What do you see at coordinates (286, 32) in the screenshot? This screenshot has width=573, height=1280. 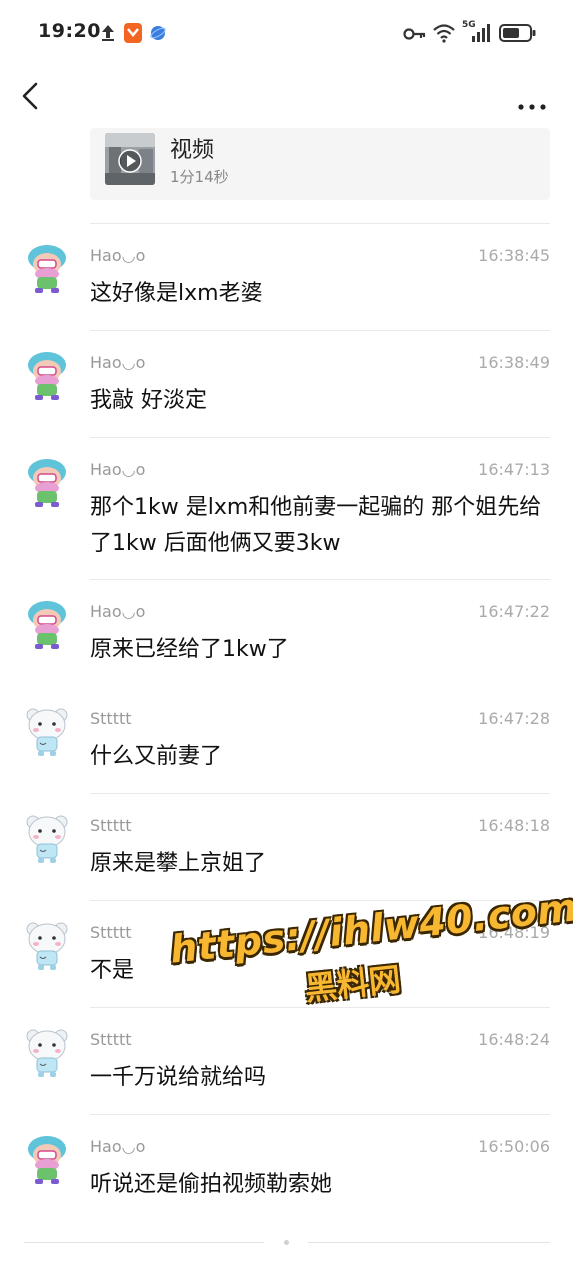 I see `status-bar: 19:20 5G` at bounding box center [286, 32].